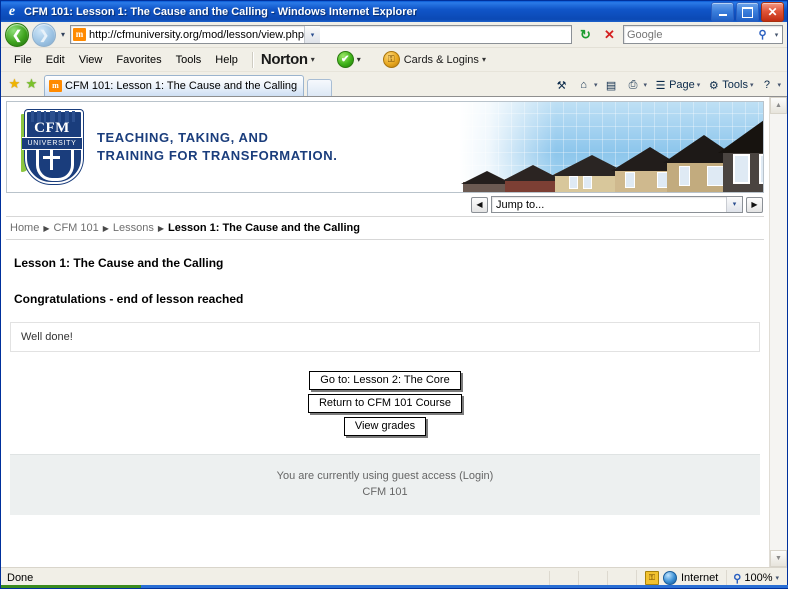 The height and width of the screenshot is (589, 788). Describe the element at coordinates (359, 59) in the screenshot. I see `norton-safe-dropdown-icon: ▾` at that location.